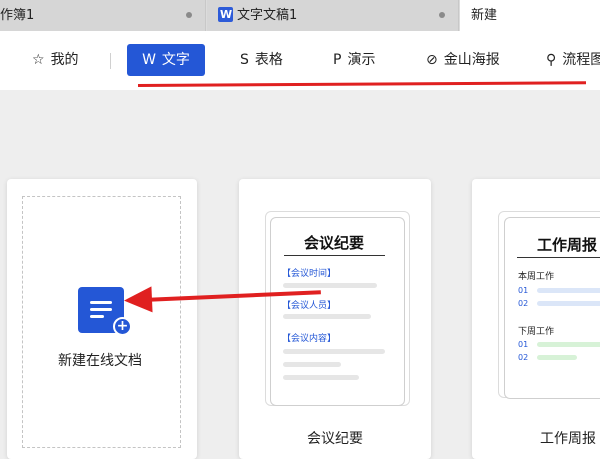 This screenshot has width=600, height=459. Describe the element at coordinates (567, 245) in the screenshot. I see `paper-title: 工作周报` at that location.